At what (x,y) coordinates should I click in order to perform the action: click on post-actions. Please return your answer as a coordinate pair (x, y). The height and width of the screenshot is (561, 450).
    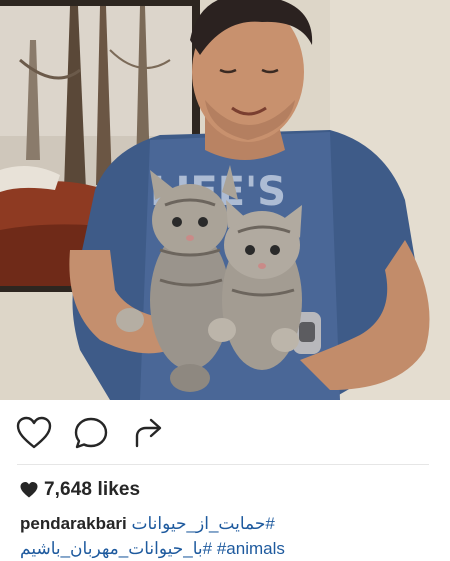
    Looking at the image, I should click on (225, 432).